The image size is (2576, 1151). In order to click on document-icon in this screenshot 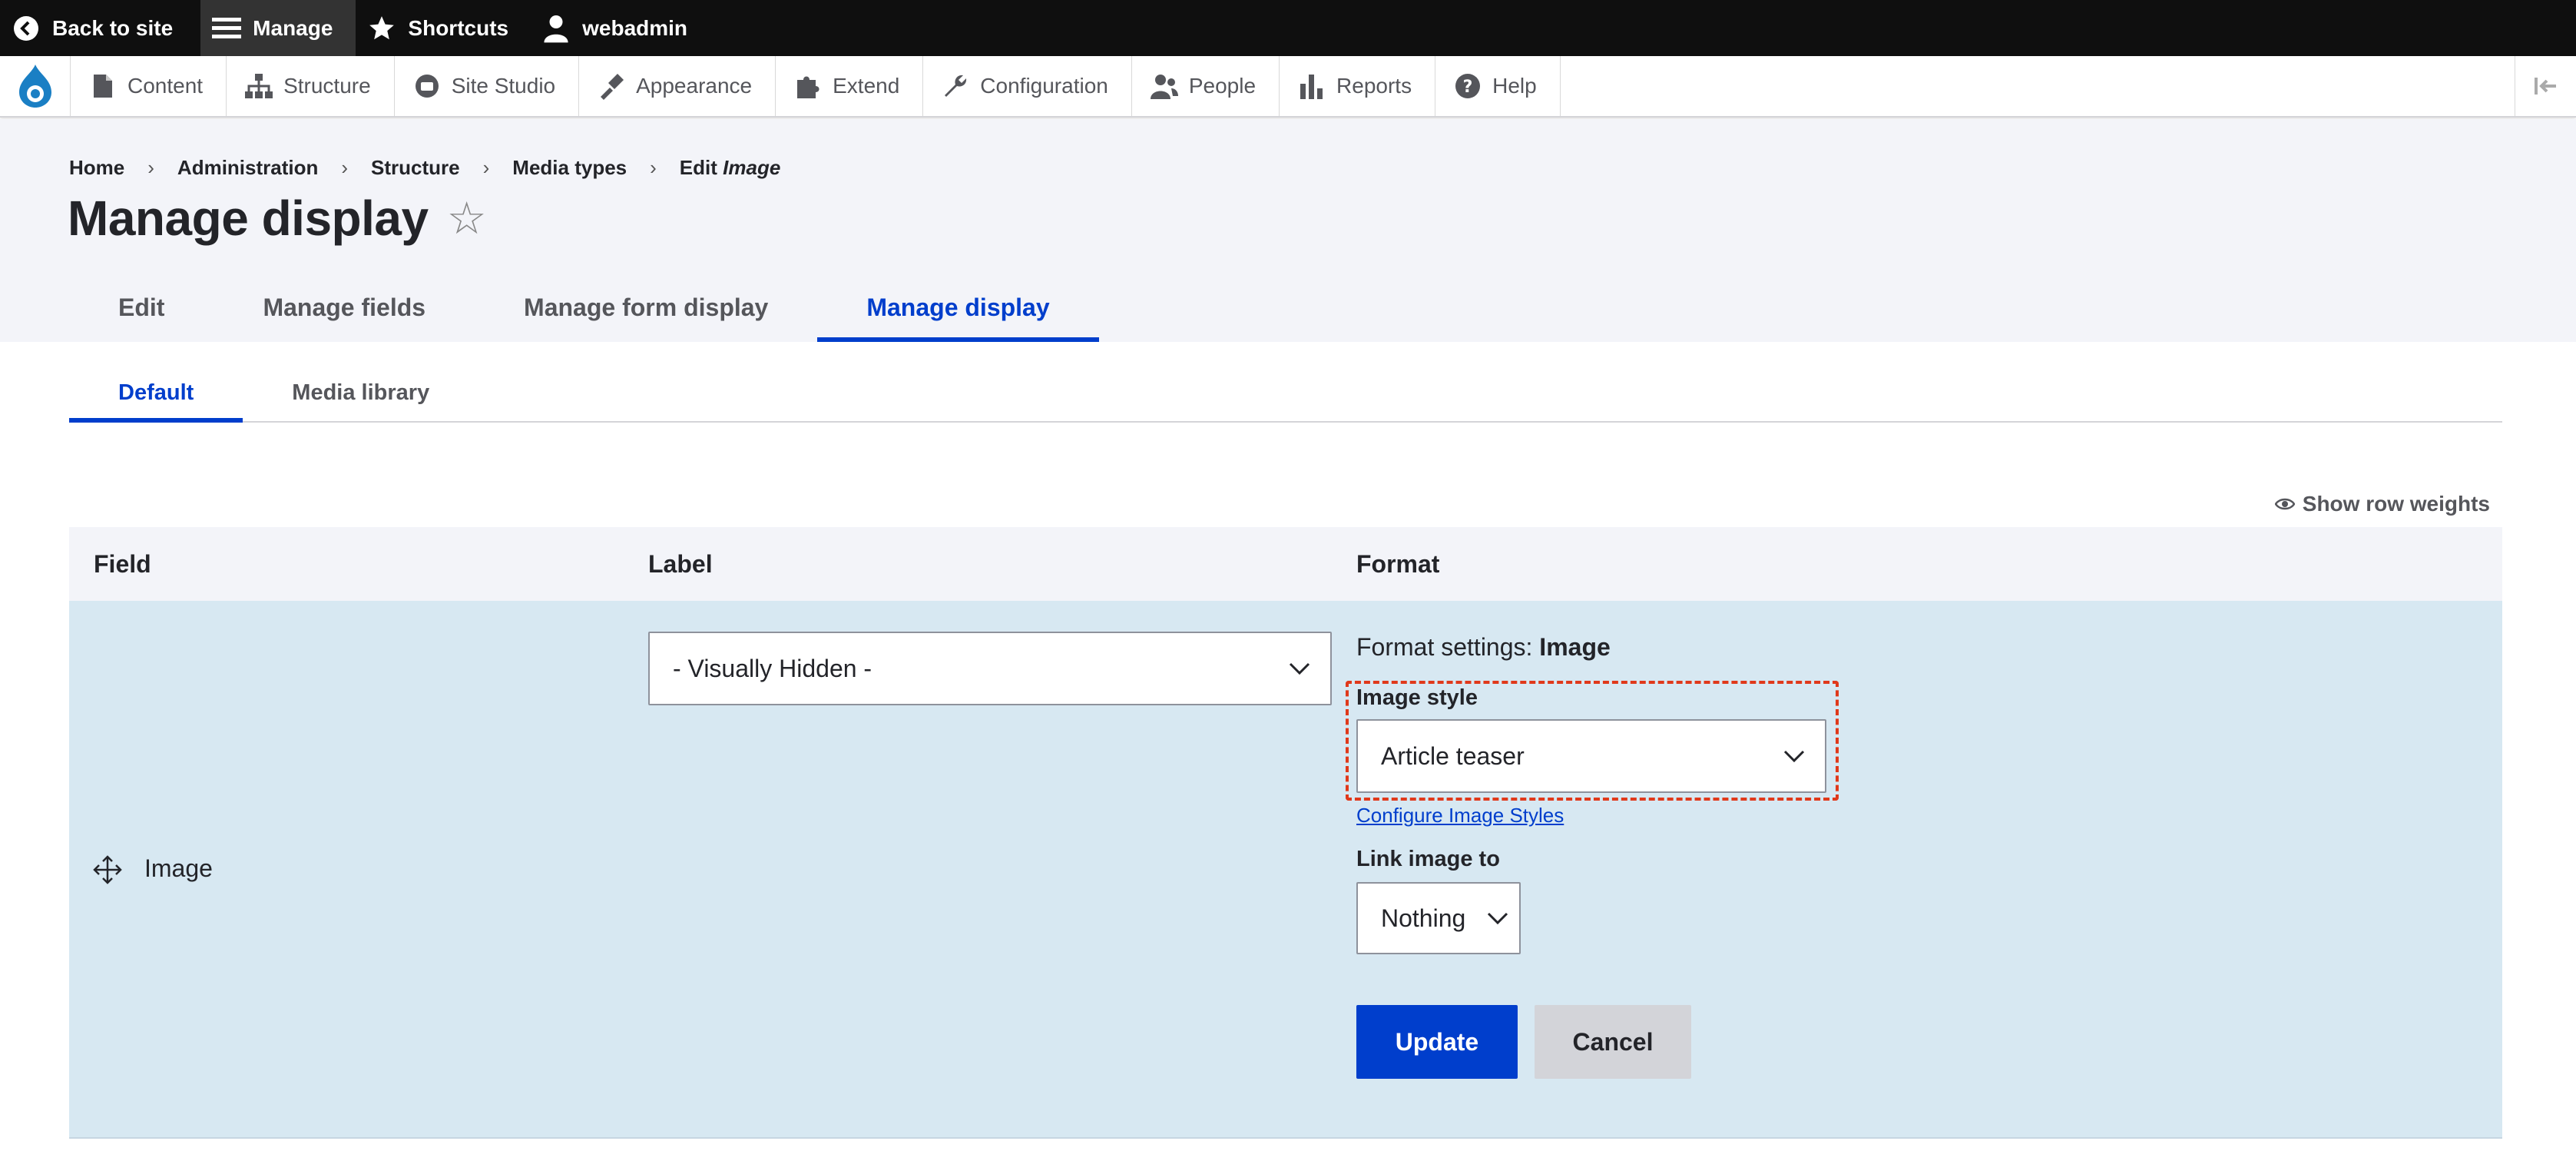, I will do `click(103, 86)`.